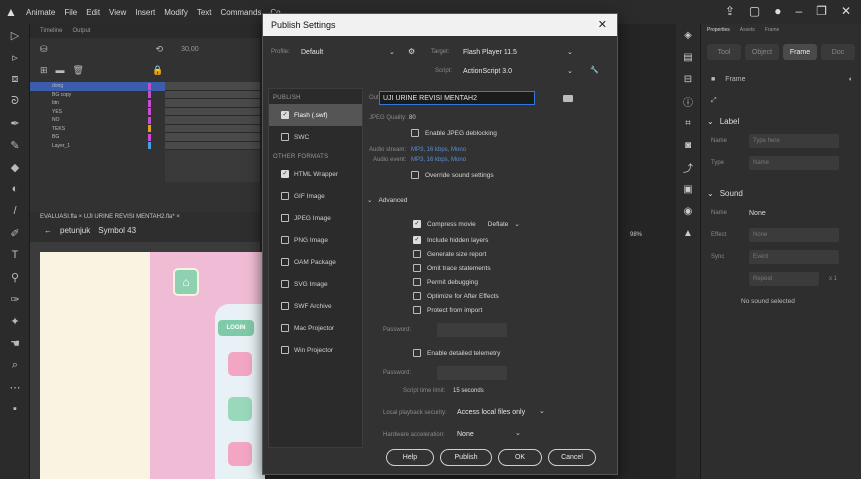 The image size is (861, 479). I want to click on subselect-tool-icon: ▹, so click(15, 57).